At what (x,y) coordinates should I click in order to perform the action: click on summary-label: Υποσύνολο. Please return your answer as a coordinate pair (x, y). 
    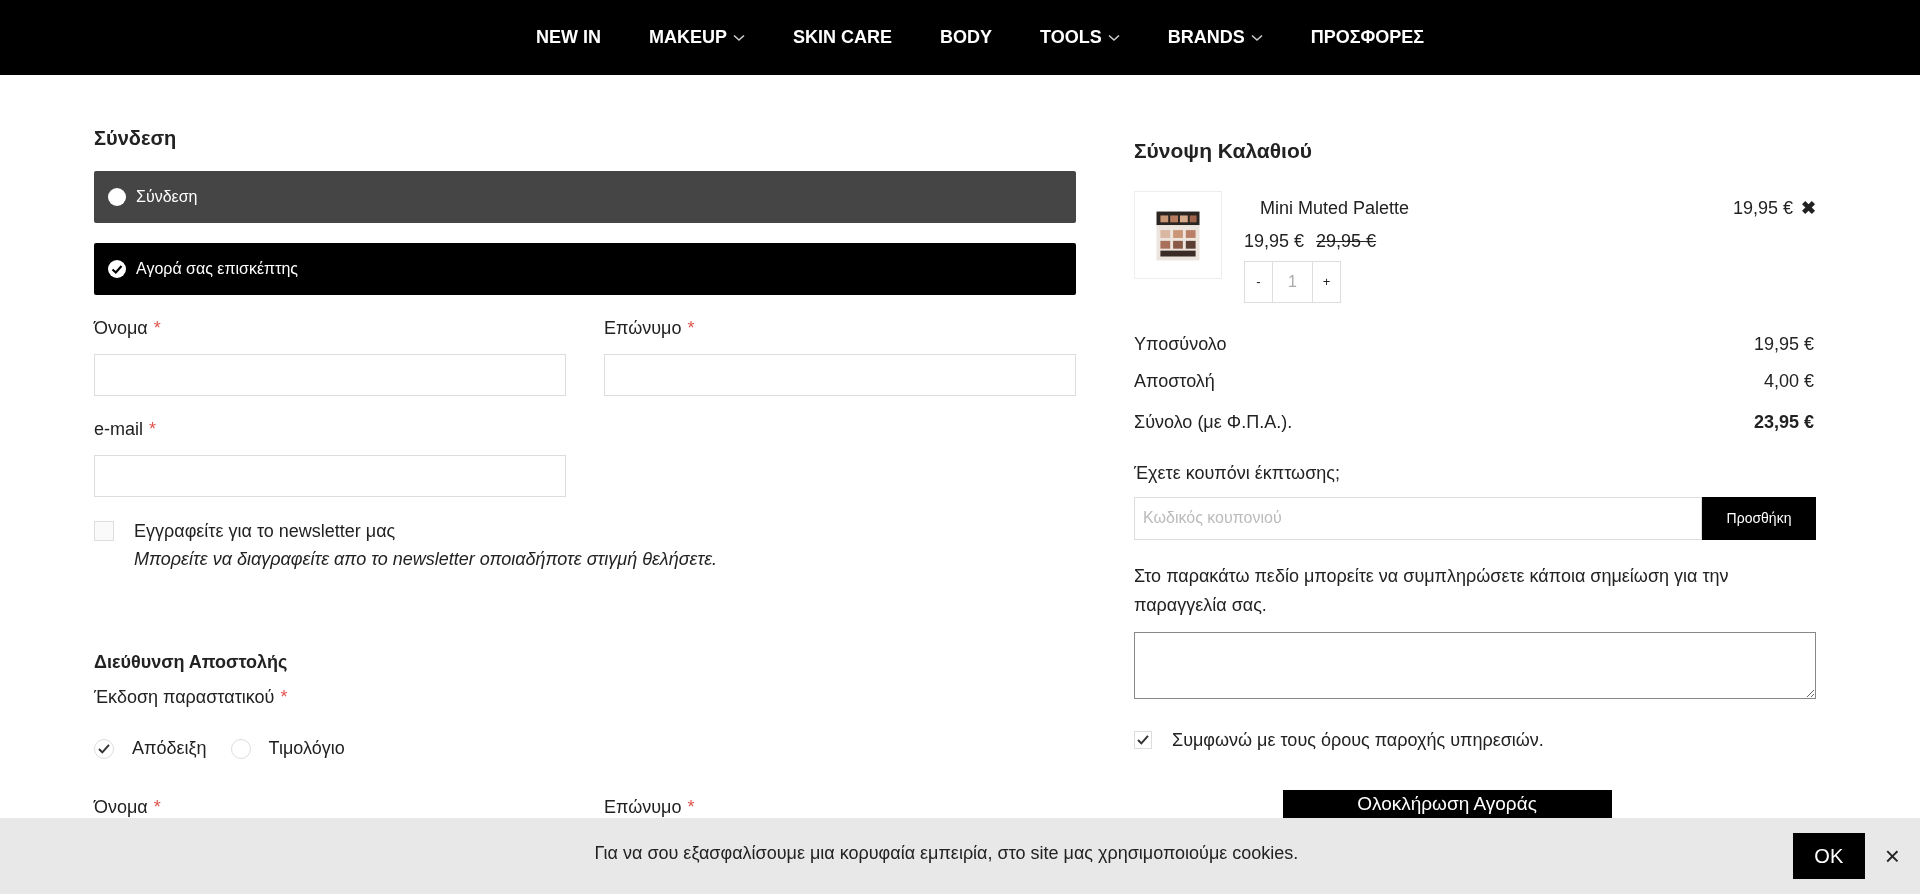
    Looking at the image, I should click on (1180, 344).